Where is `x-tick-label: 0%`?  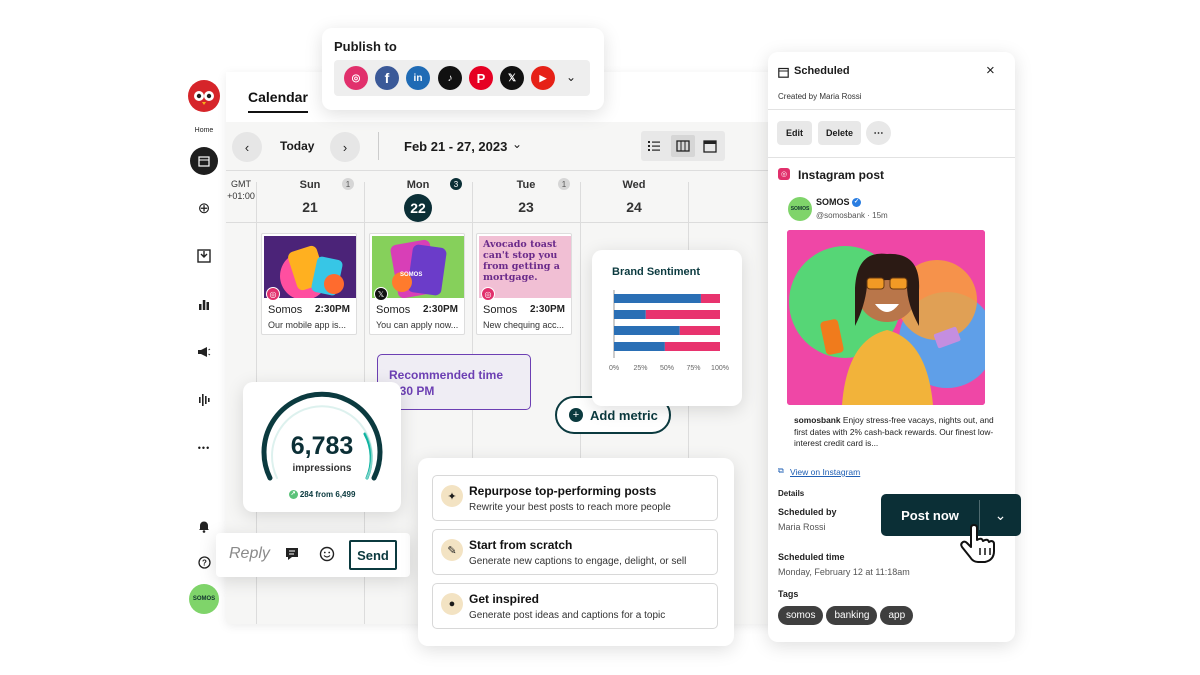 x-tick-label: 0% is located at coordinates (614, 368).